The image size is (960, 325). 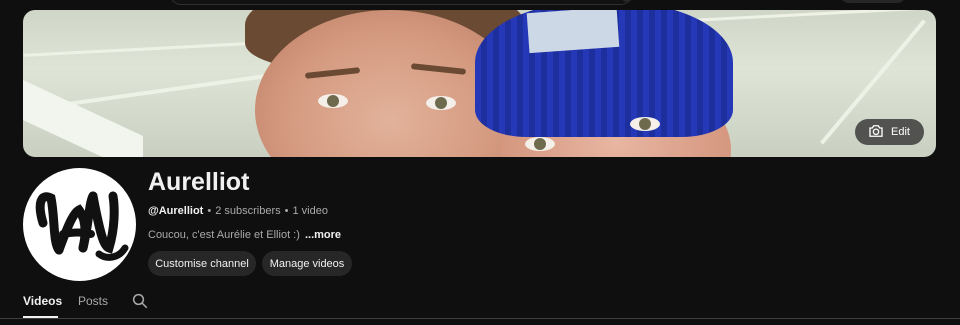 I want to click on customise-channel-button: Customise channel, so click(x=202, y=263).